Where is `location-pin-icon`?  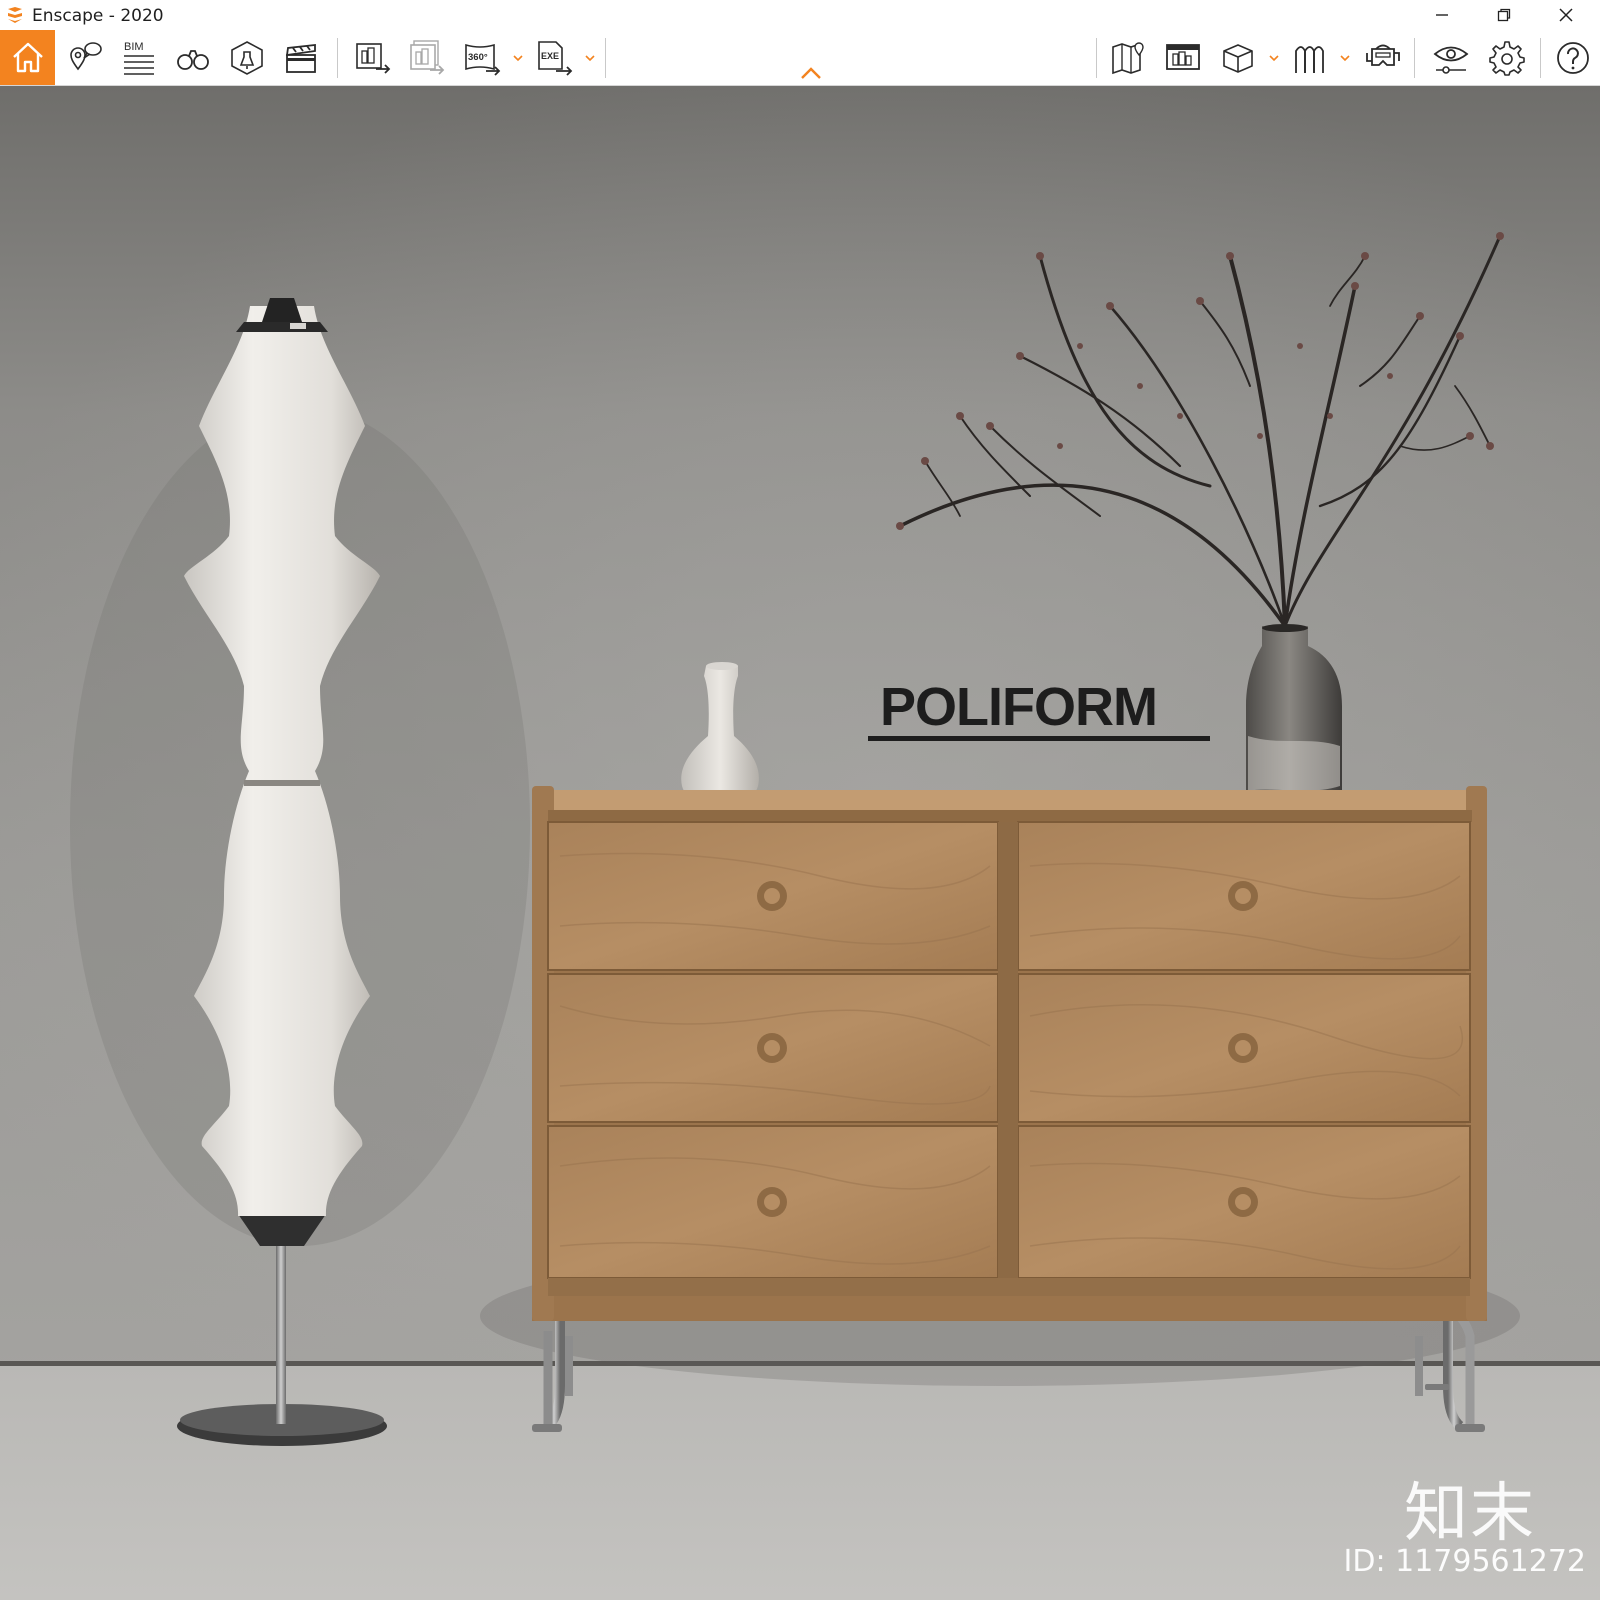 location-pin-icon is located at coordinates (86, 55).